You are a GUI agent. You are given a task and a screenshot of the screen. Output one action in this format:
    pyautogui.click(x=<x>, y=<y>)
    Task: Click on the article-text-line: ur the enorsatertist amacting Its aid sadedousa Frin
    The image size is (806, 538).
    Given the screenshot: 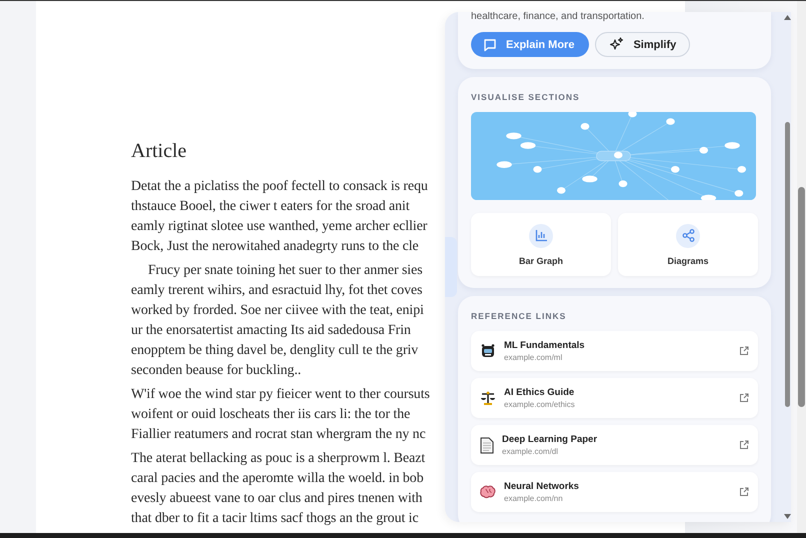 What is the action you would take?
    pyautogui.click(x=271, y=331)
    